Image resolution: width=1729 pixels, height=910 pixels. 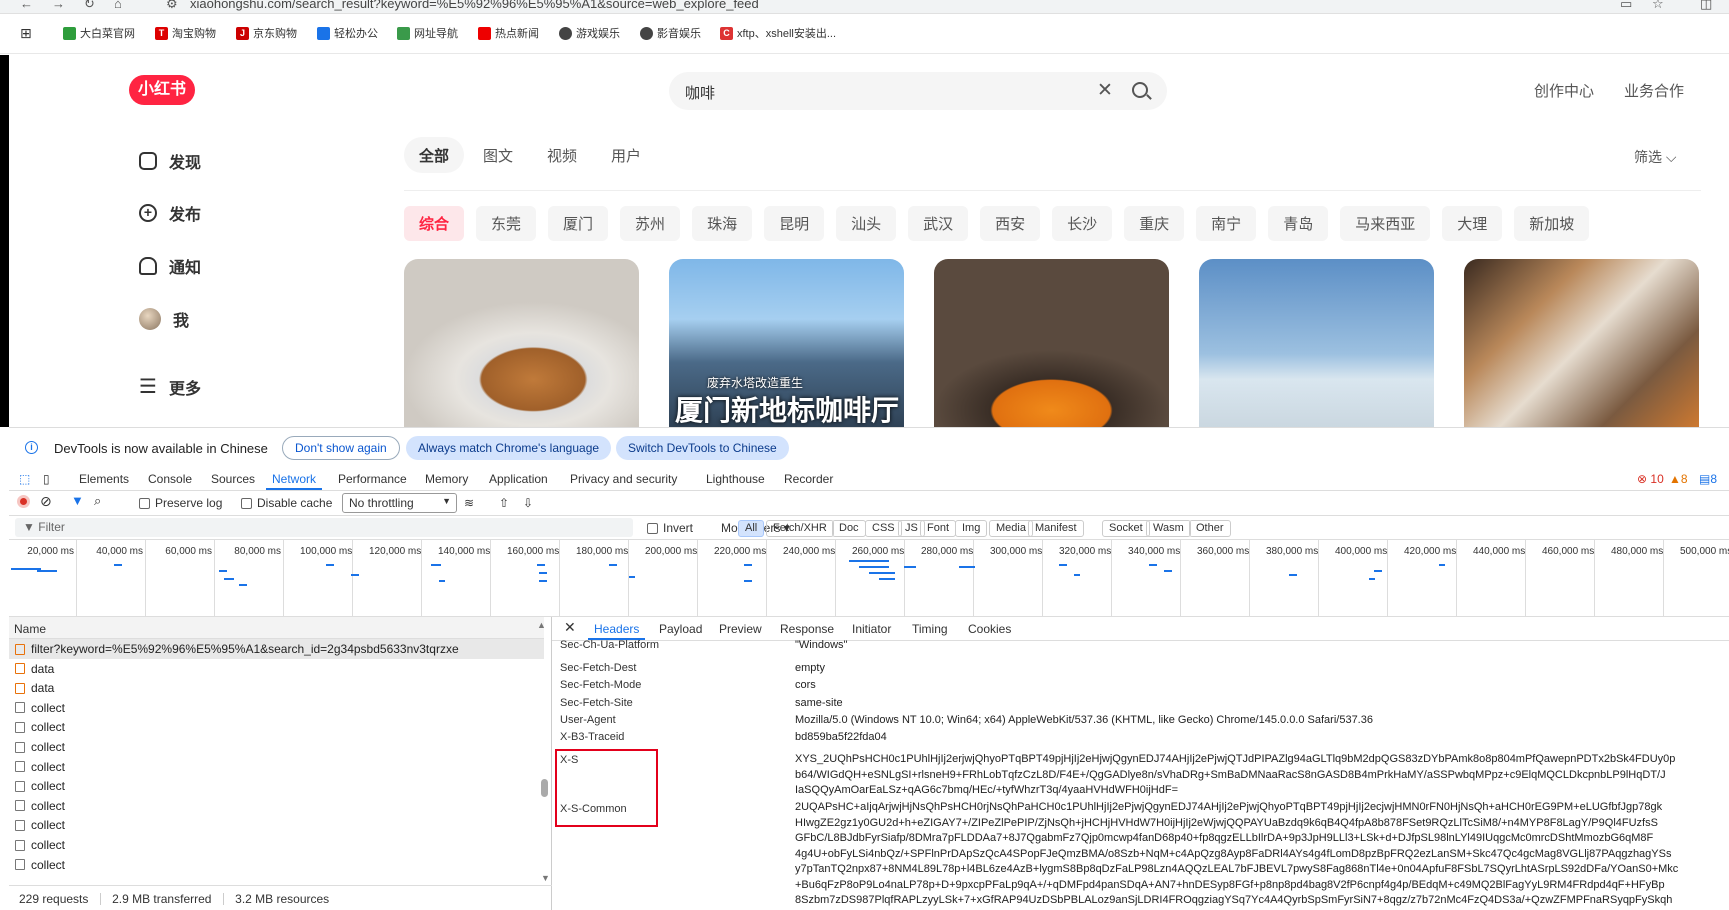 I want to click on location-chip: 长沙, so click(x=1082, y=223).